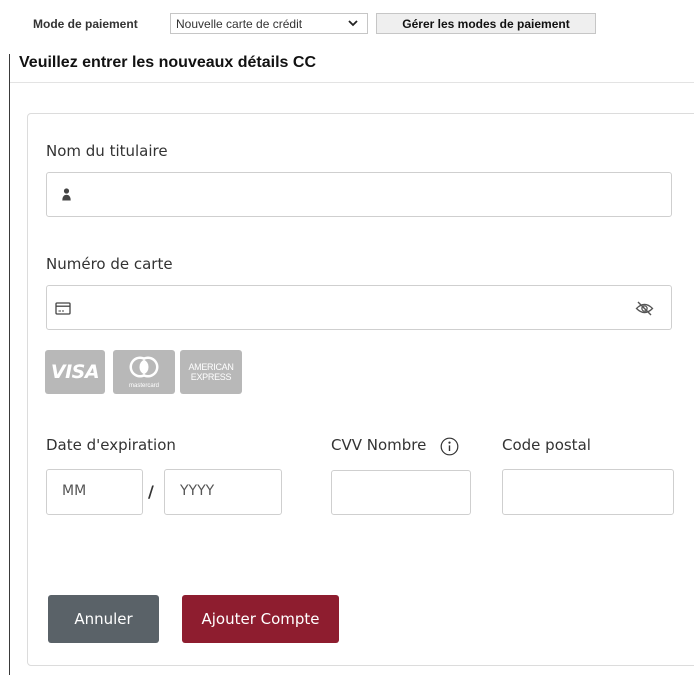 This screenshot has height=675, width=694. I want to click on postal-code-label: Code postal, so click(546, 445).